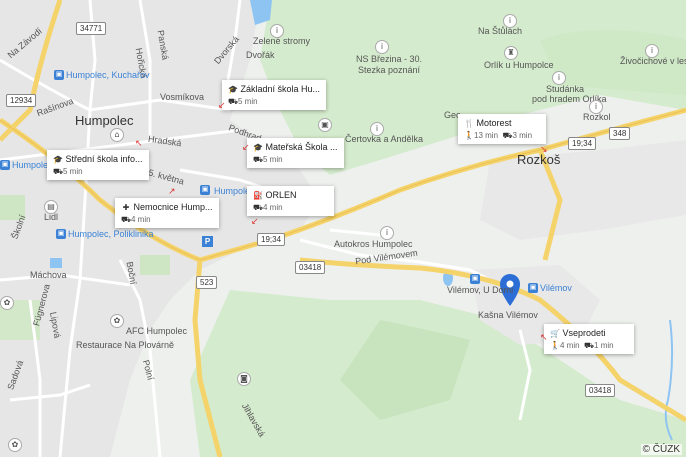 This screenshot has width=686, height=457. What do you see at coordinates (389, 59) in the screenshot?
I see `place-label: NS Březina - 30.` at bounding box center [389, 59].